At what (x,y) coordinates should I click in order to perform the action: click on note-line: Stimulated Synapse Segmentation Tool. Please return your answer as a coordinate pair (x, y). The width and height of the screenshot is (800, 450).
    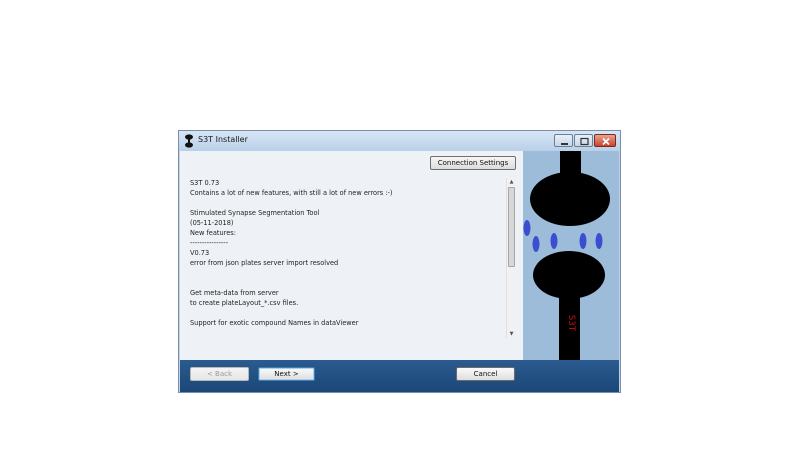
    Looking at the image, I should click on (255, 213).